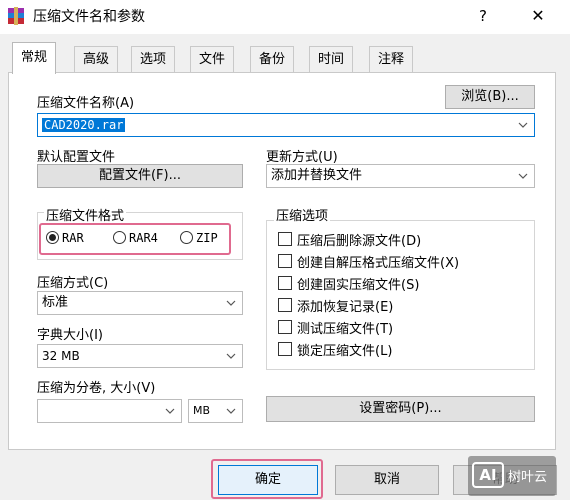  Describe the element at coordinates (302, 157) in the screenshot. I see `update-mode-label: 更新方式(U)` at that location.